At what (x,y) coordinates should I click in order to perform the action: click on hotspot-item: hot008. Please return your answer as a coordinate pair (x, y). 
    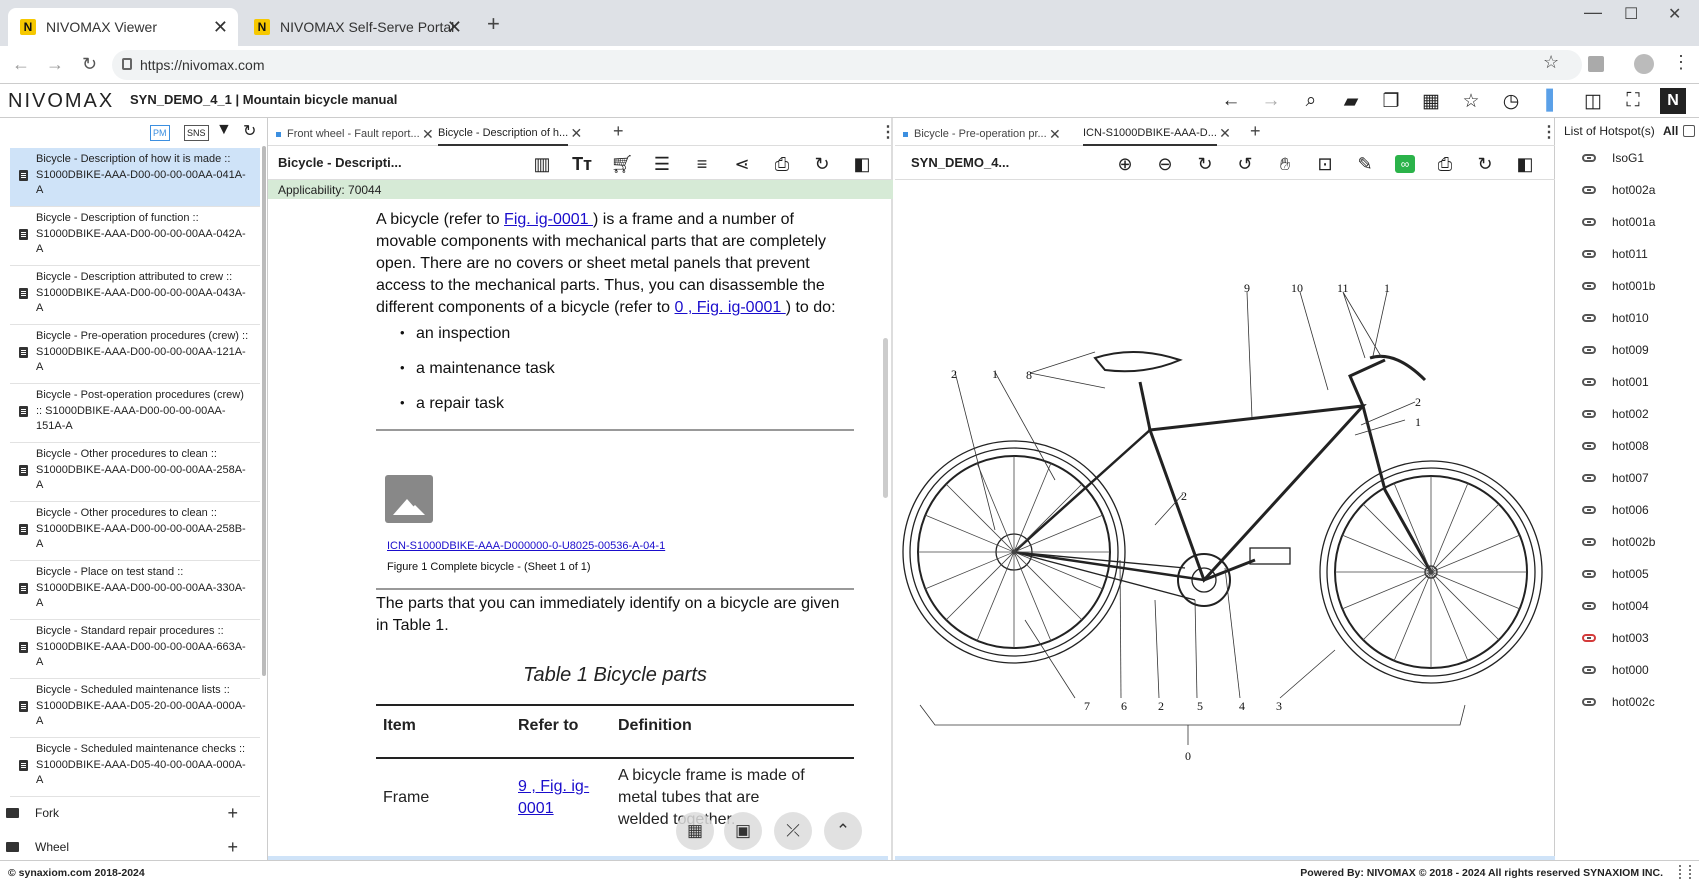
    Looking at the image, I should click on (1615, 446).